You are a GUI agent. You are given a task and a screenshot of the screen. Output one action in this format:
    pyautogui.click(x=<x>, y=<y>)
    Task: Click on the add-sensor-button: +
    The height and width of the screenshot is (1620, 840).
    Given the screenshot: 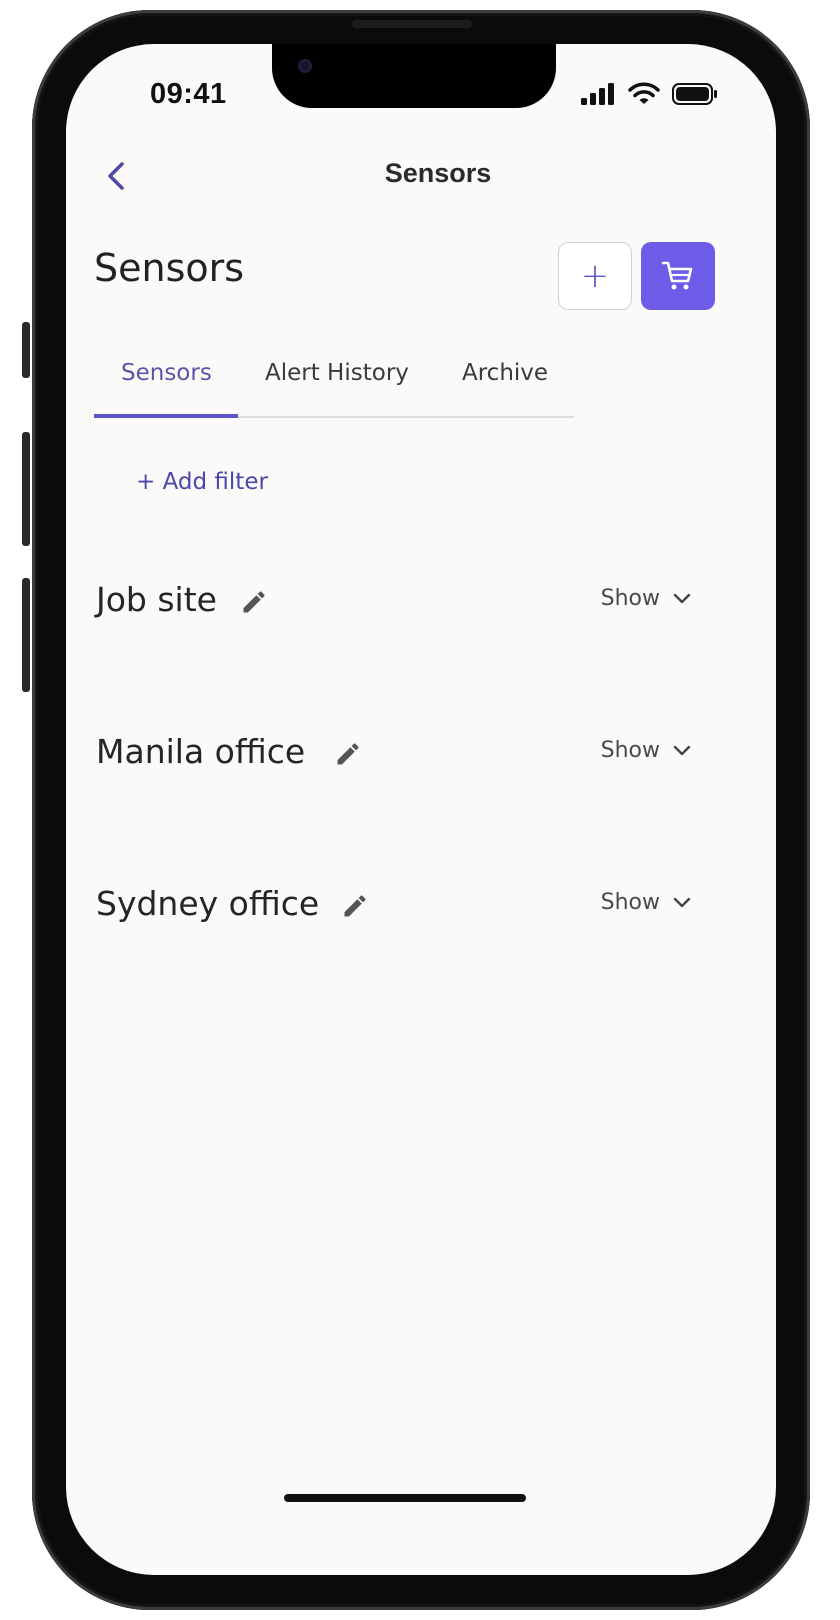 What is the action you would take?
    pyautogui.click(x=595, y=276)
    